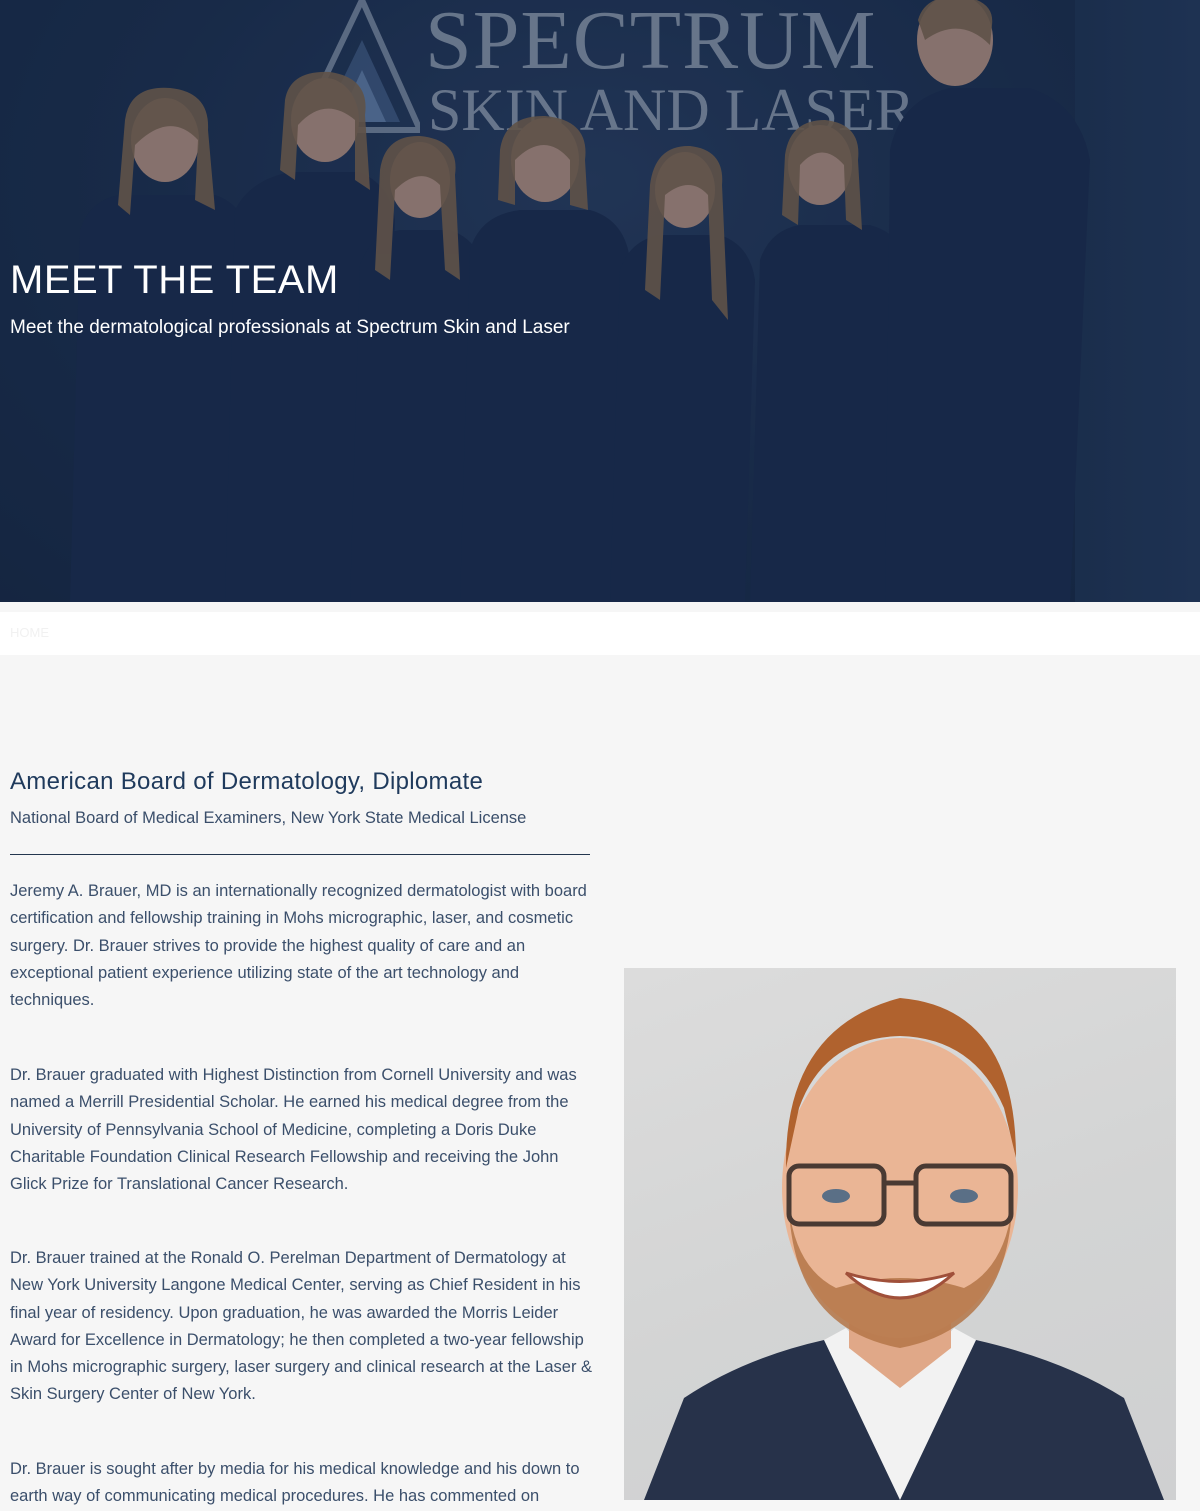  Describe the element at coordinates (174, 280) in the screenshot. I see `page-title: MEET THE TEAM` at that location.